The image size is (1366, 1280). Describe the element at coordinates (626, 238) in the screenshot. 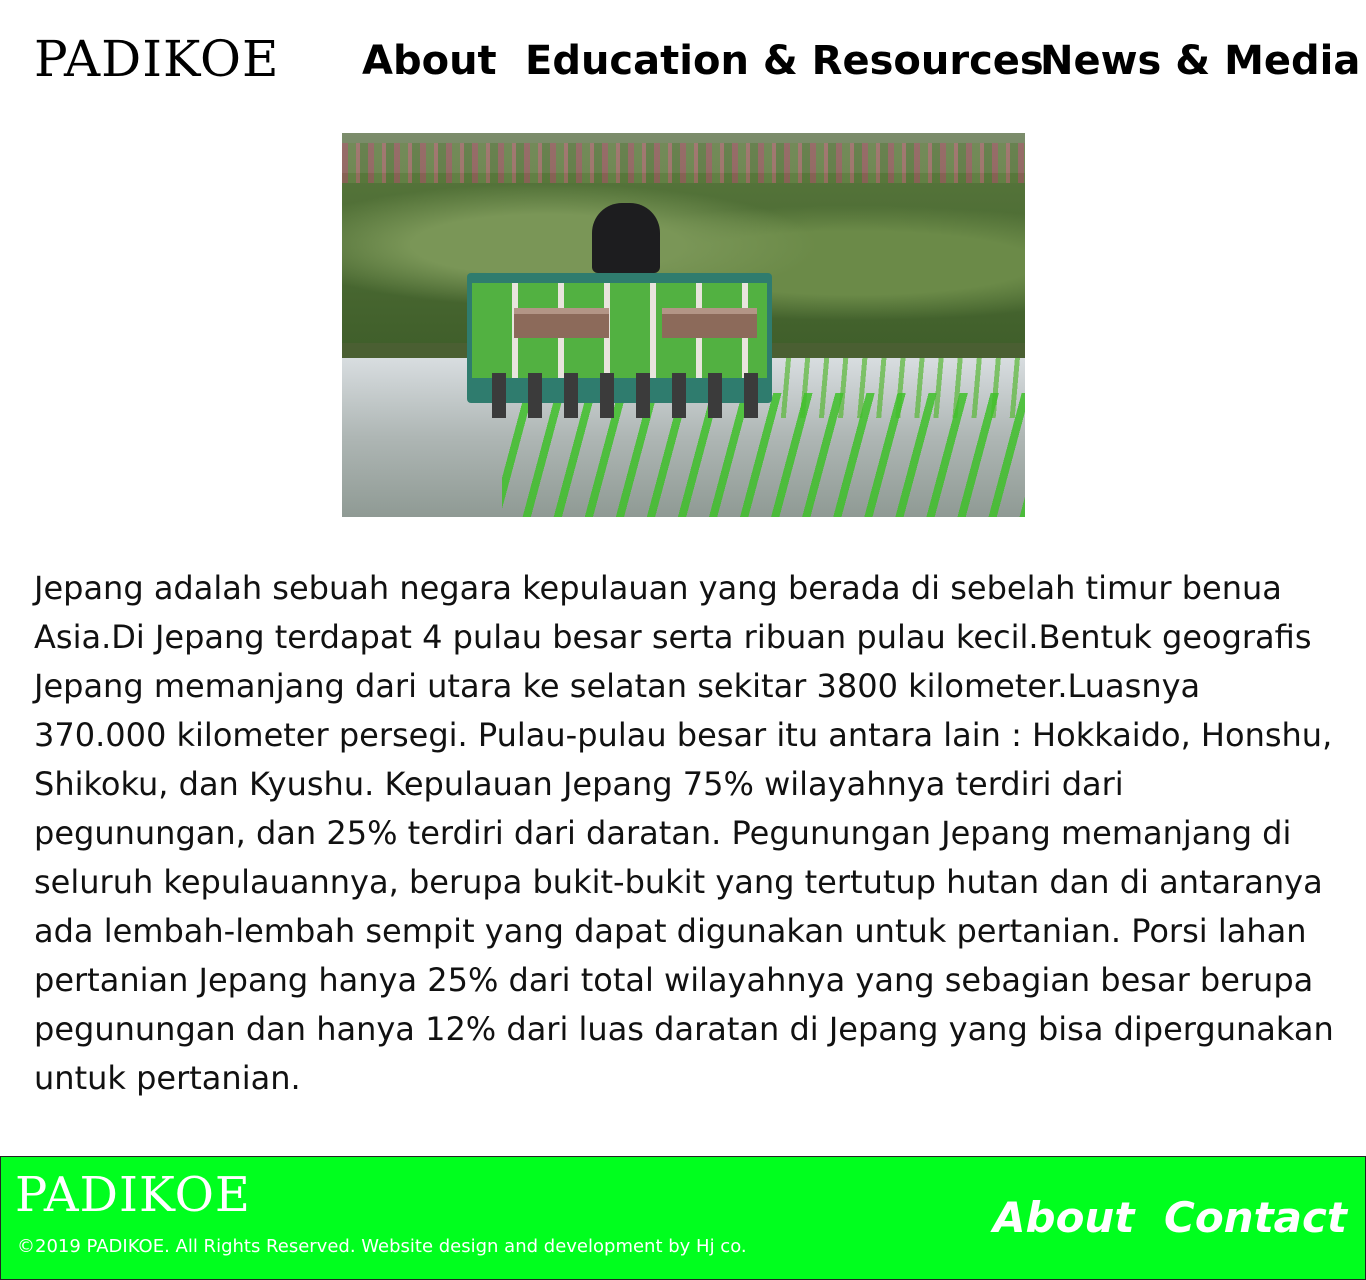

I see `hero-driver` at that location.